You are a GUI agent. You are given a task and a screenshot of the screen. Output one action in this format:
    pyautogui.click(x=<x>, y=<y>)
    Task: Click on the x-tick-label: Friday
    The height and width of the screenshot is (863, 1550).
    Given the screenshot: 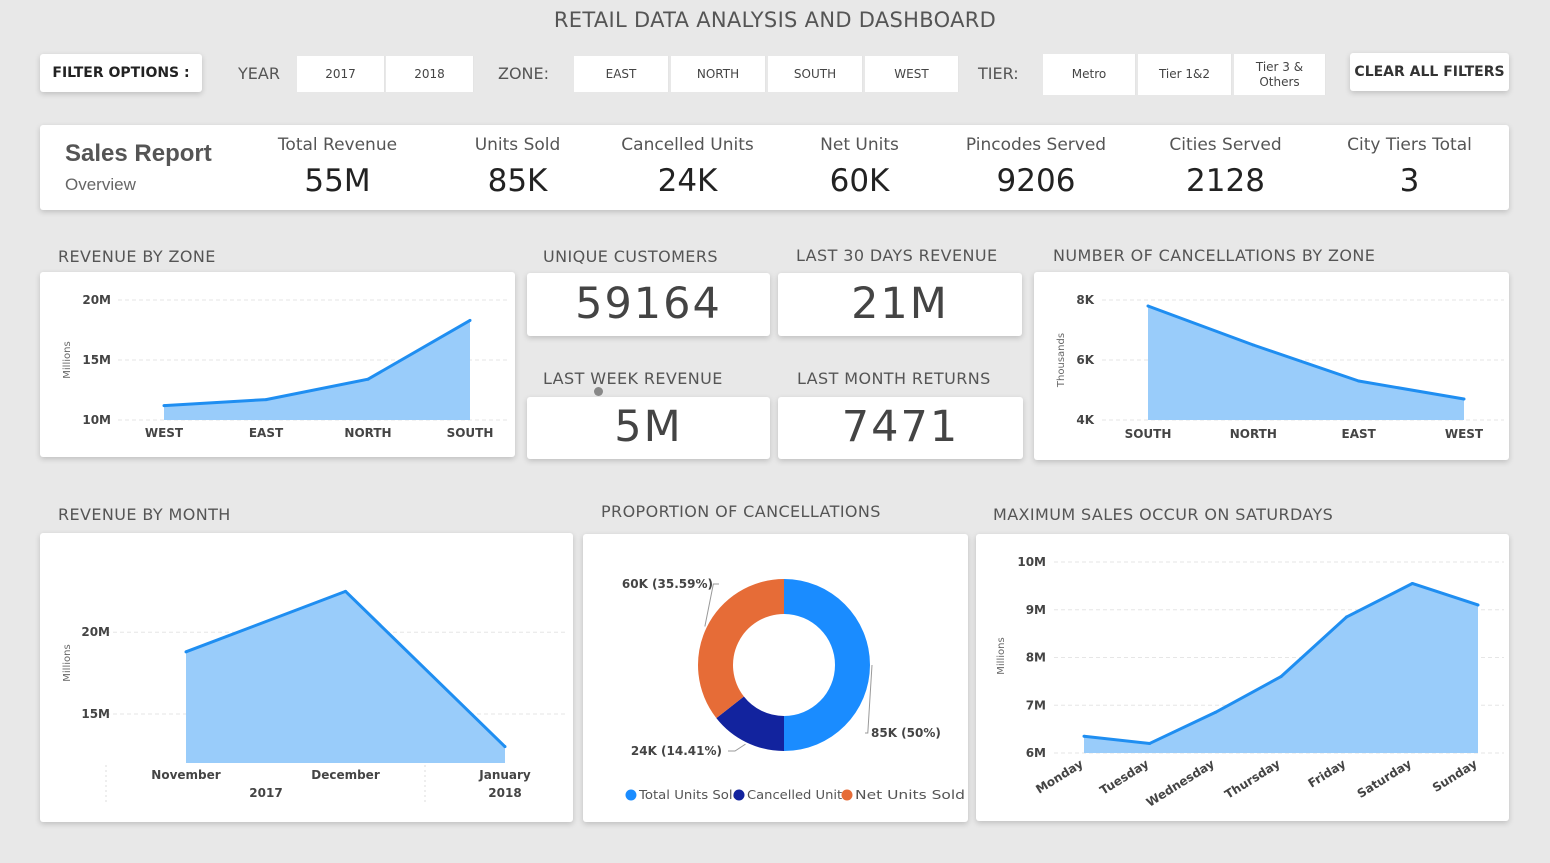 What is the action you would take?
    pyautogui.click(x=1327, y=774)
    